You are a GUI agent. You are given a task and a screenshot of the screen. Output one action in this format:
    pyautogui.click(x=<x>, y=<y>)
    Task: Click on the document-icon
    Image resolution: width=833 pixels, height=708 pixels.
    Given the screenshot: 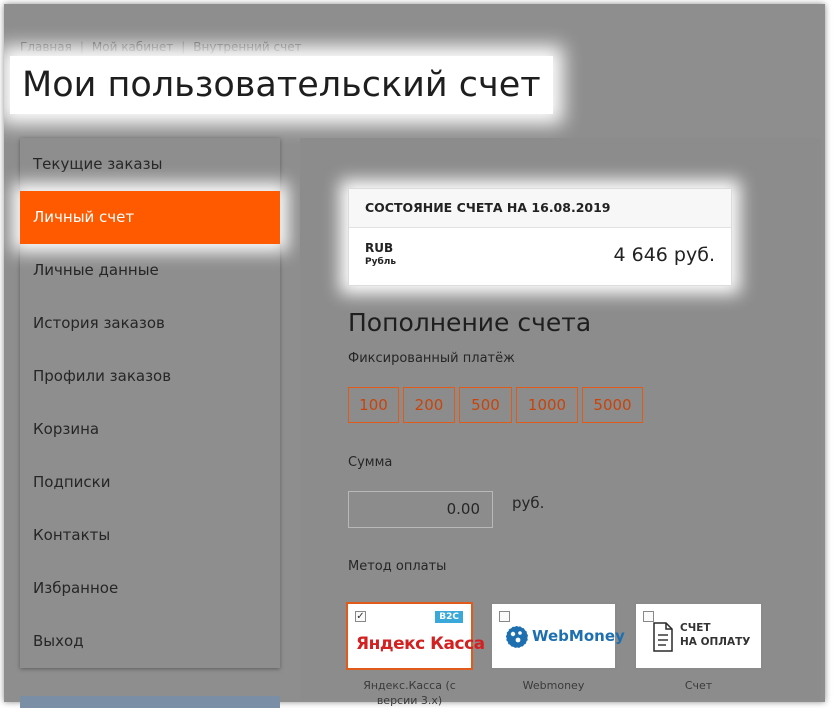 What is the action you would take?
    pyautogui.click(x=663, y=637)
    